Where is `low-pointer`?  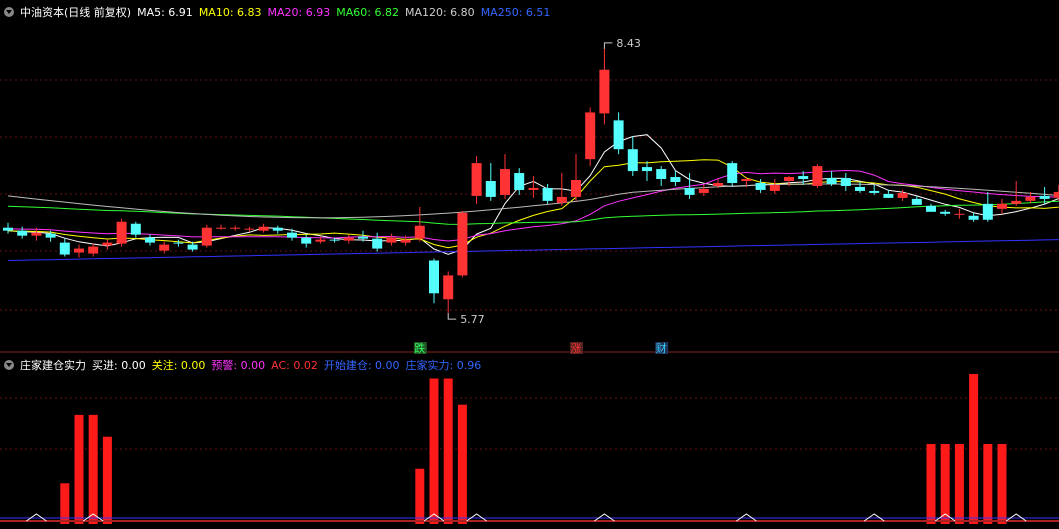 low-pointer is located at coordinates (452, 316).